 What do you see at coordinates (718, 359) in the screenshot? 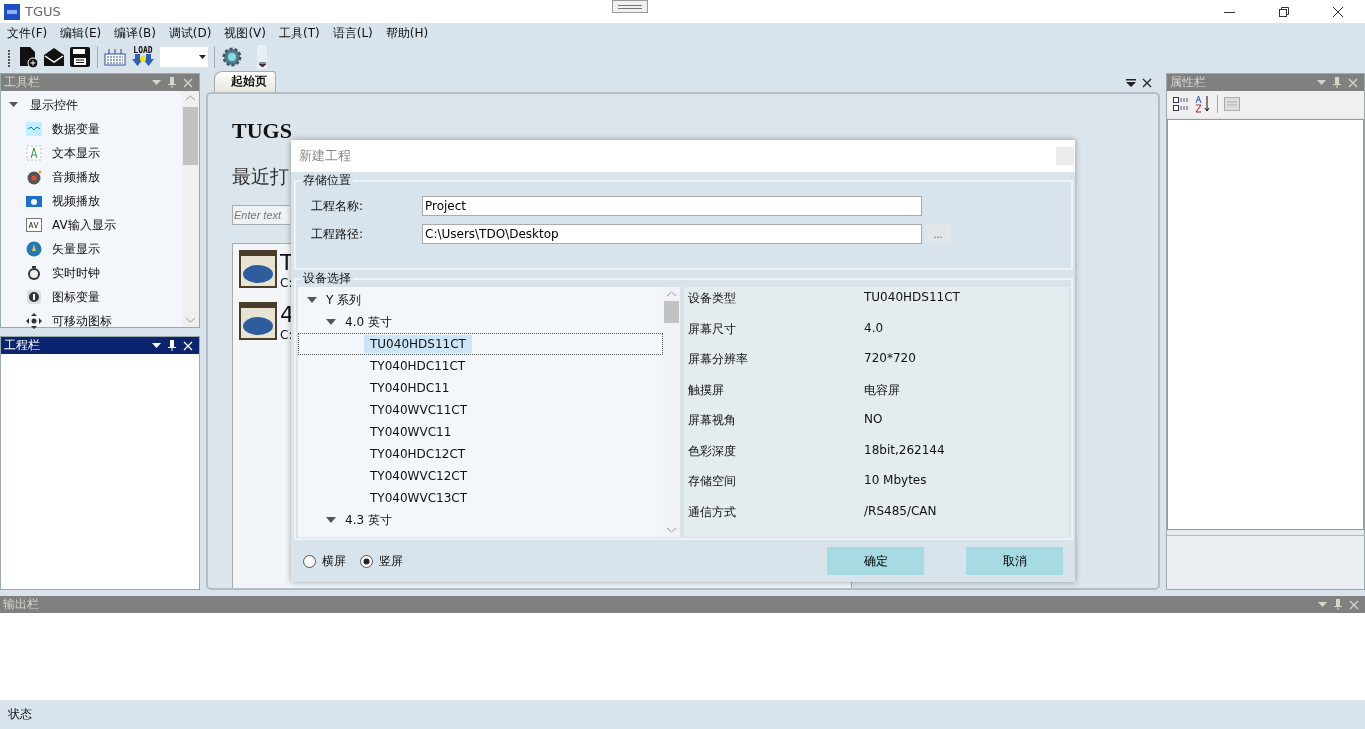
I see `detail-label: 屏幕分辨率` at bounding box center [718, 359].